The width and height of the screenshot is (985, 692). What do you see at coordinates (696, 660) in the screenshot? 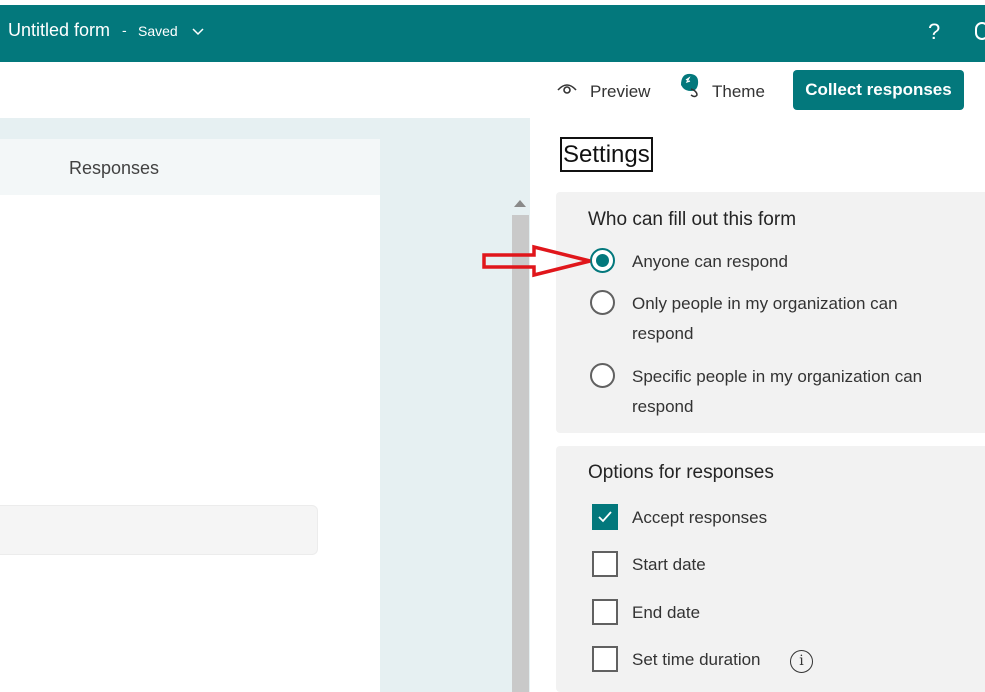
I see `checkbox-label-time-duration: Set time duration` at bounding box center [696, 660].